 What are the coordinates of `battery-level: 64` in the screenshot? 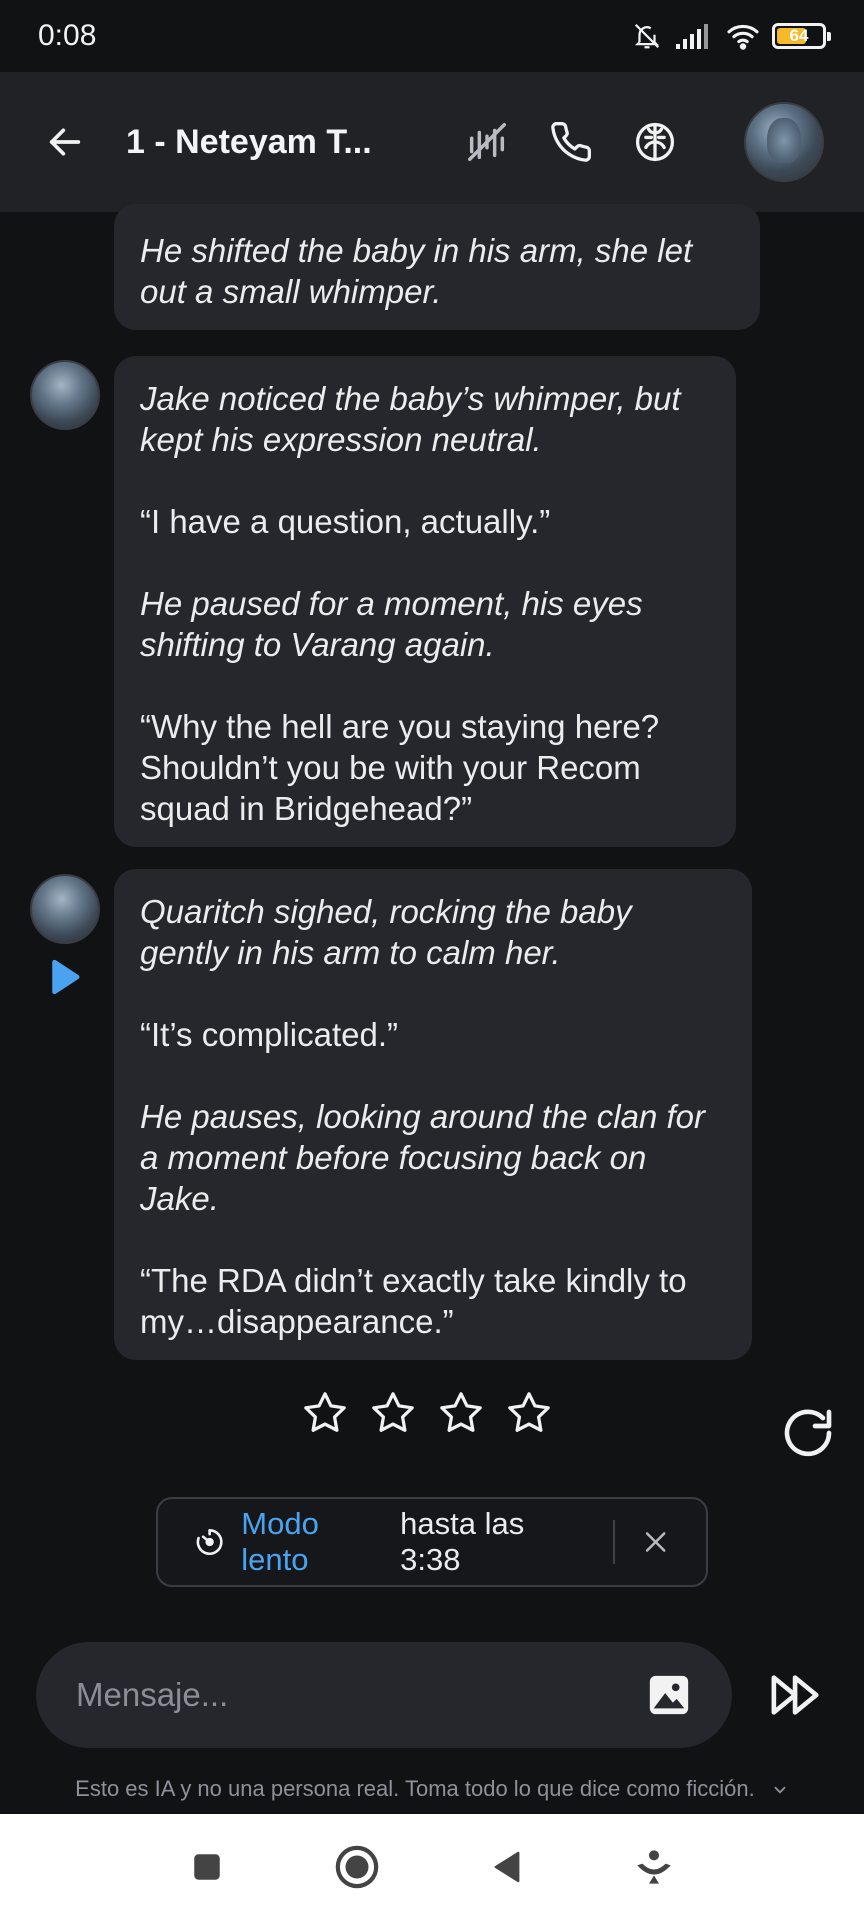 It's located at (799, 35).